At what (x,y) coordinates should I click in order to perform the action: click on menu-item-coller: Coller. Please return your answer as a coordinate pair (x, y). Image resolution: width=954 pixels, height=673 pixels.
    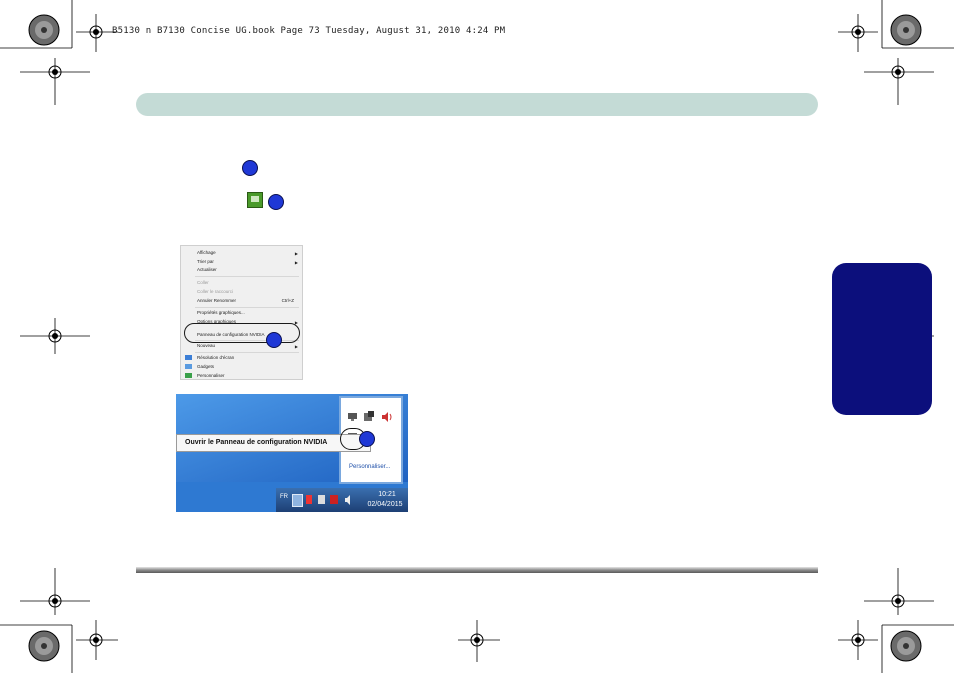
    Looking at the image, I should click on (203, 282).